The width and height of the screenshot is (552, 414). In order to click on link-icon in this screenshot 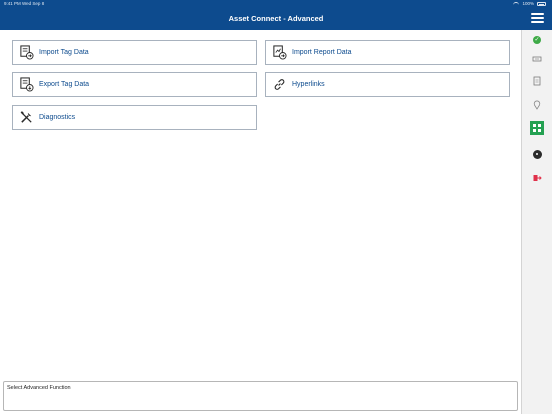, I will do `click(279, 84)`.